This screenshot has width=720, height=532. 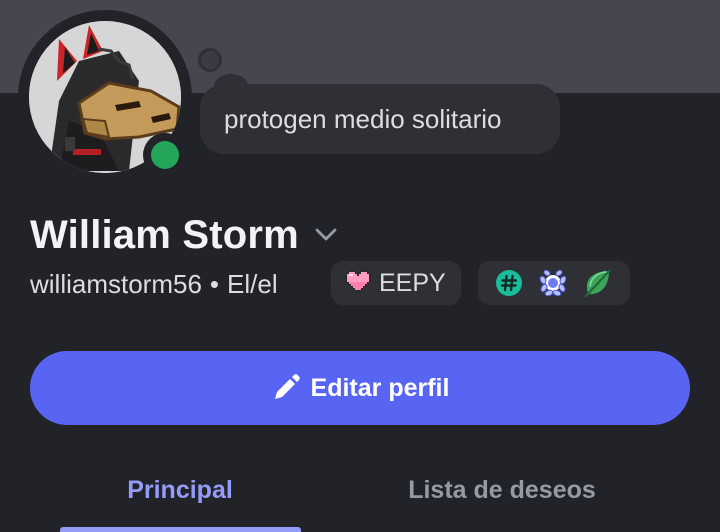 What do you see at coordinates (116, 283) in the screenshot?
I see `username: williamstorm56` at bounding box center [116, 283].